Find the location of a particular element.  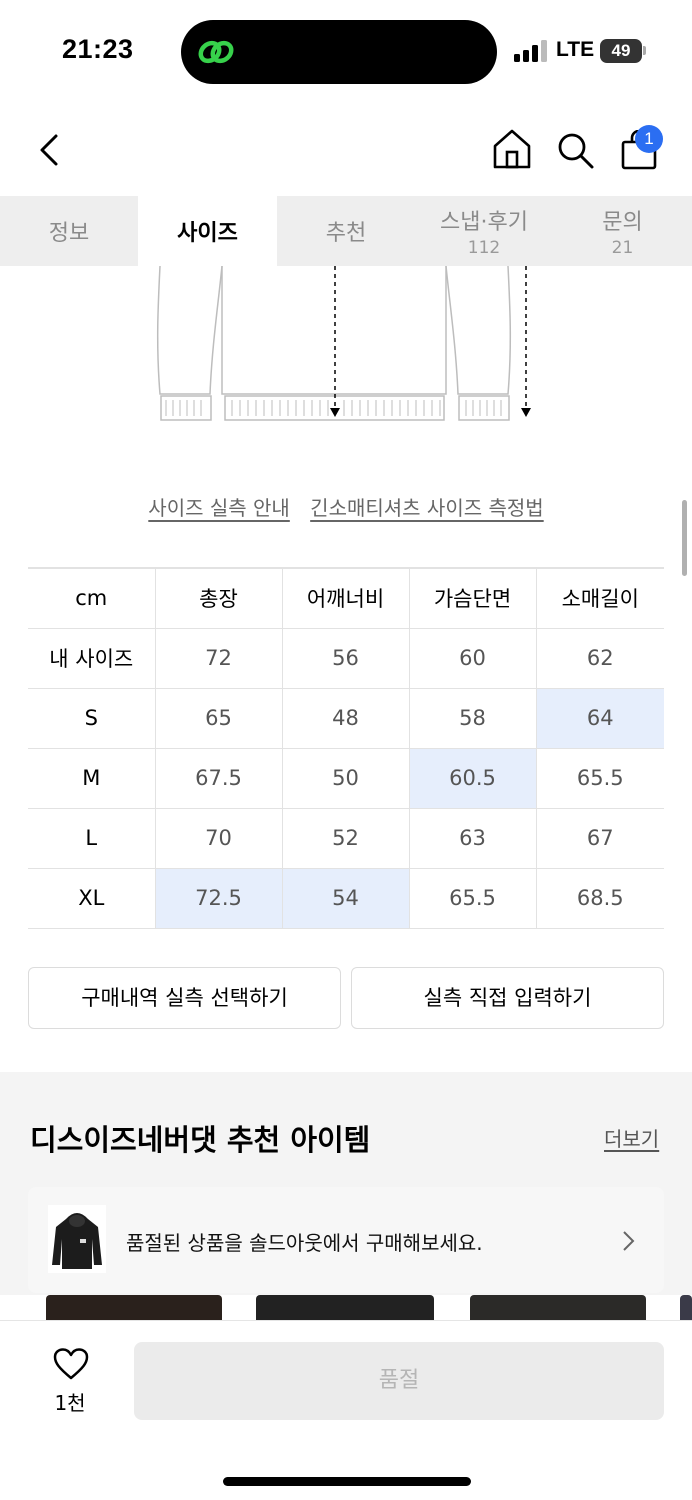

table-cell-highlighted: 72.5 is located at coordinates (218, 898).